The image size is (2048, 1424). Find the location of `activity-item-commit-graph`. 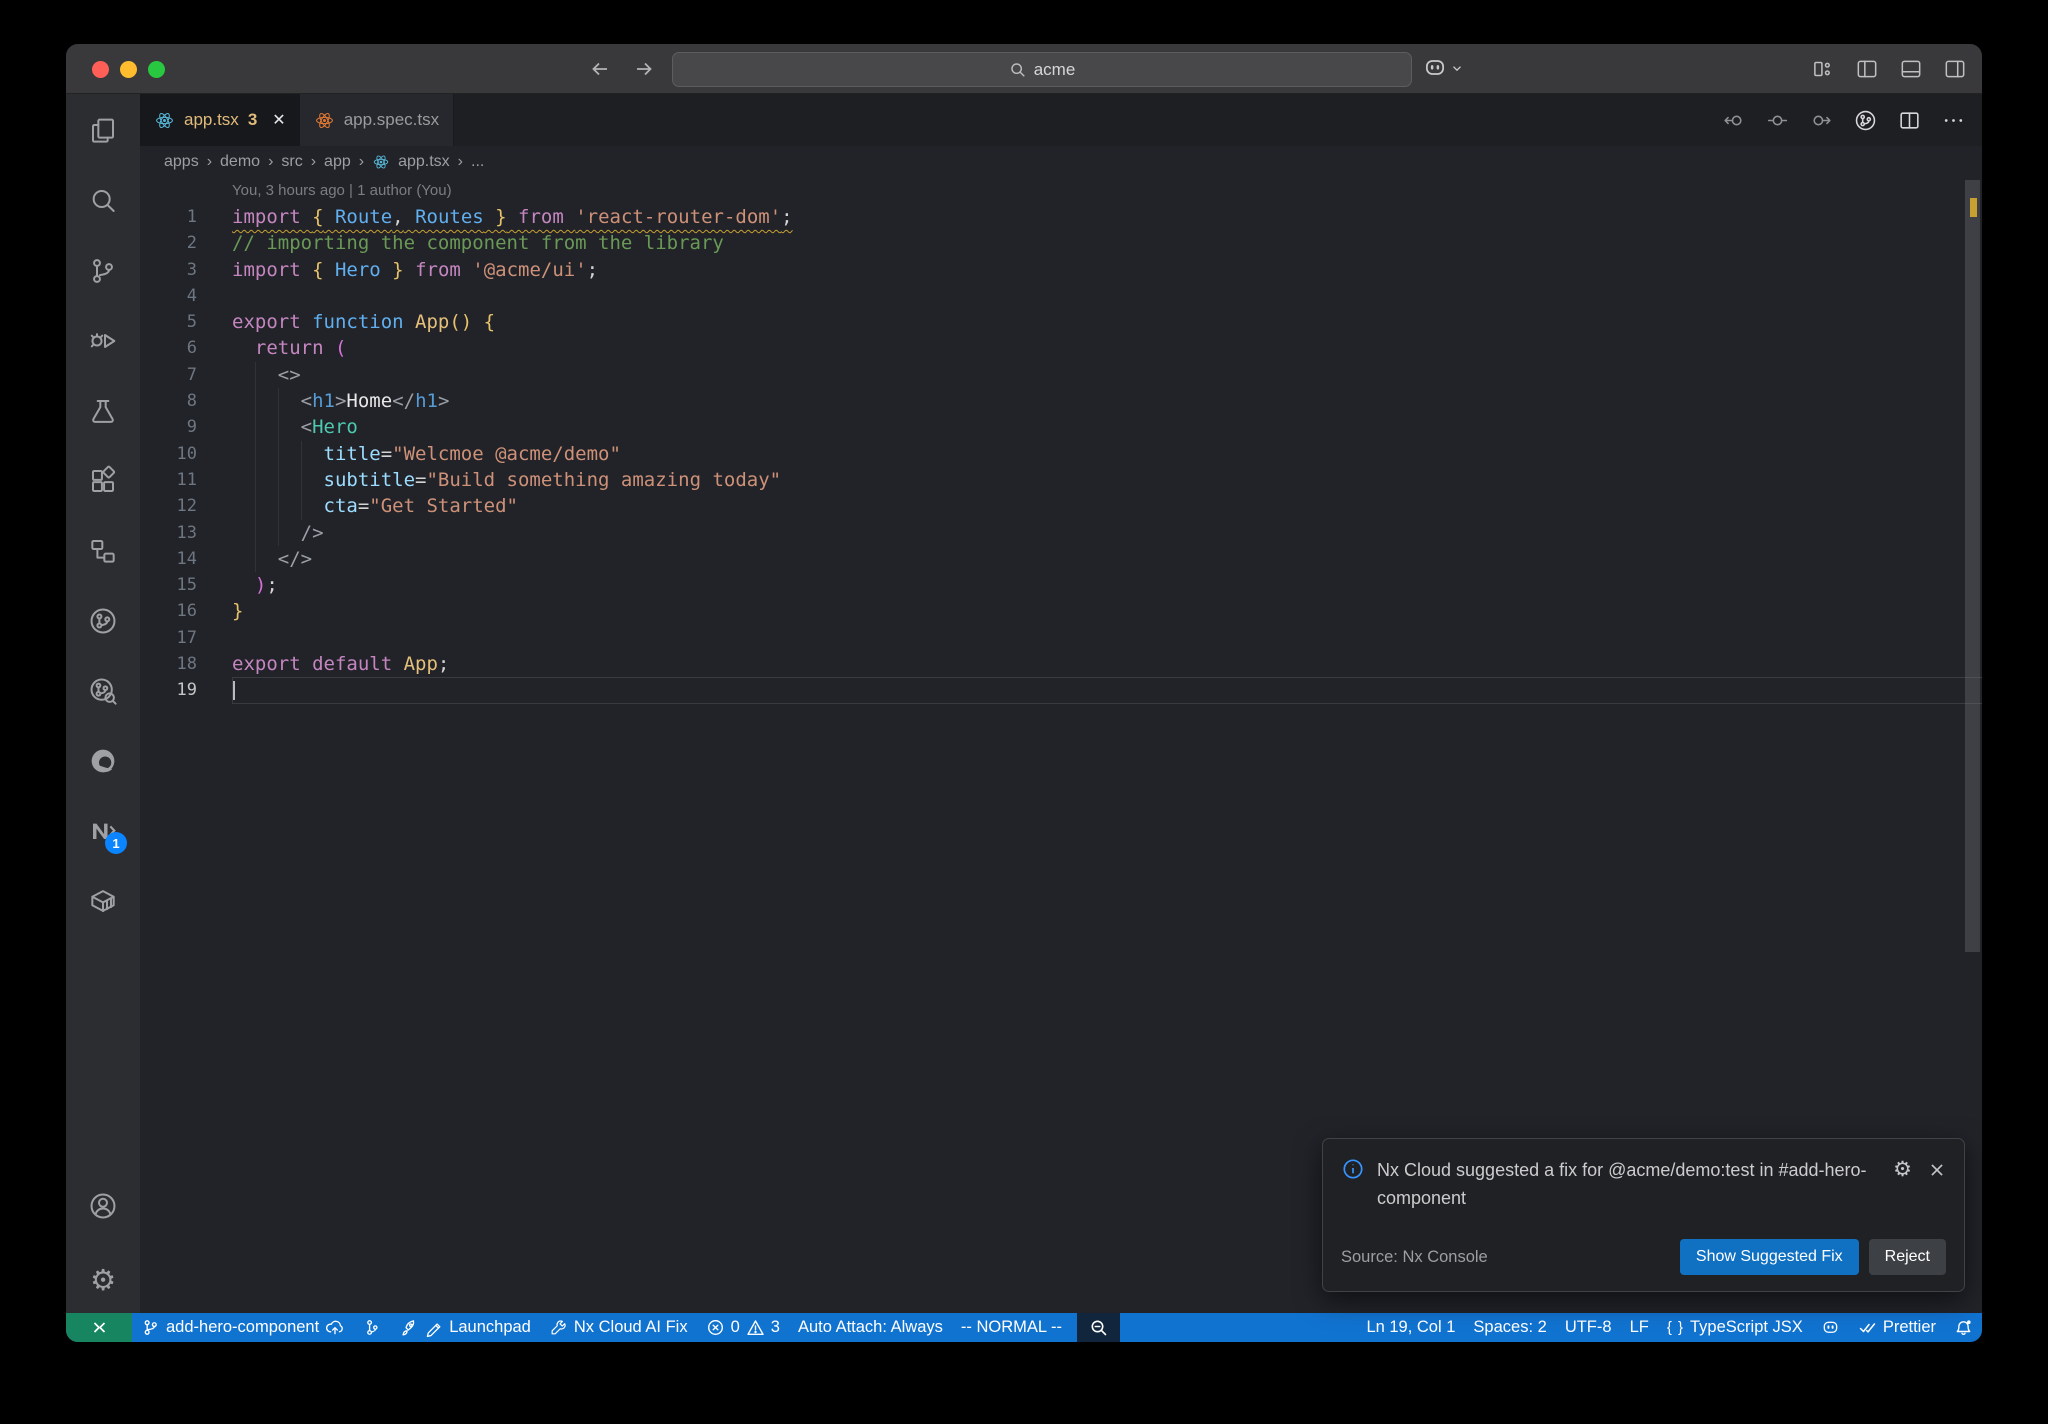

activity-item-commit-graph is located at coordinates (103, 621).